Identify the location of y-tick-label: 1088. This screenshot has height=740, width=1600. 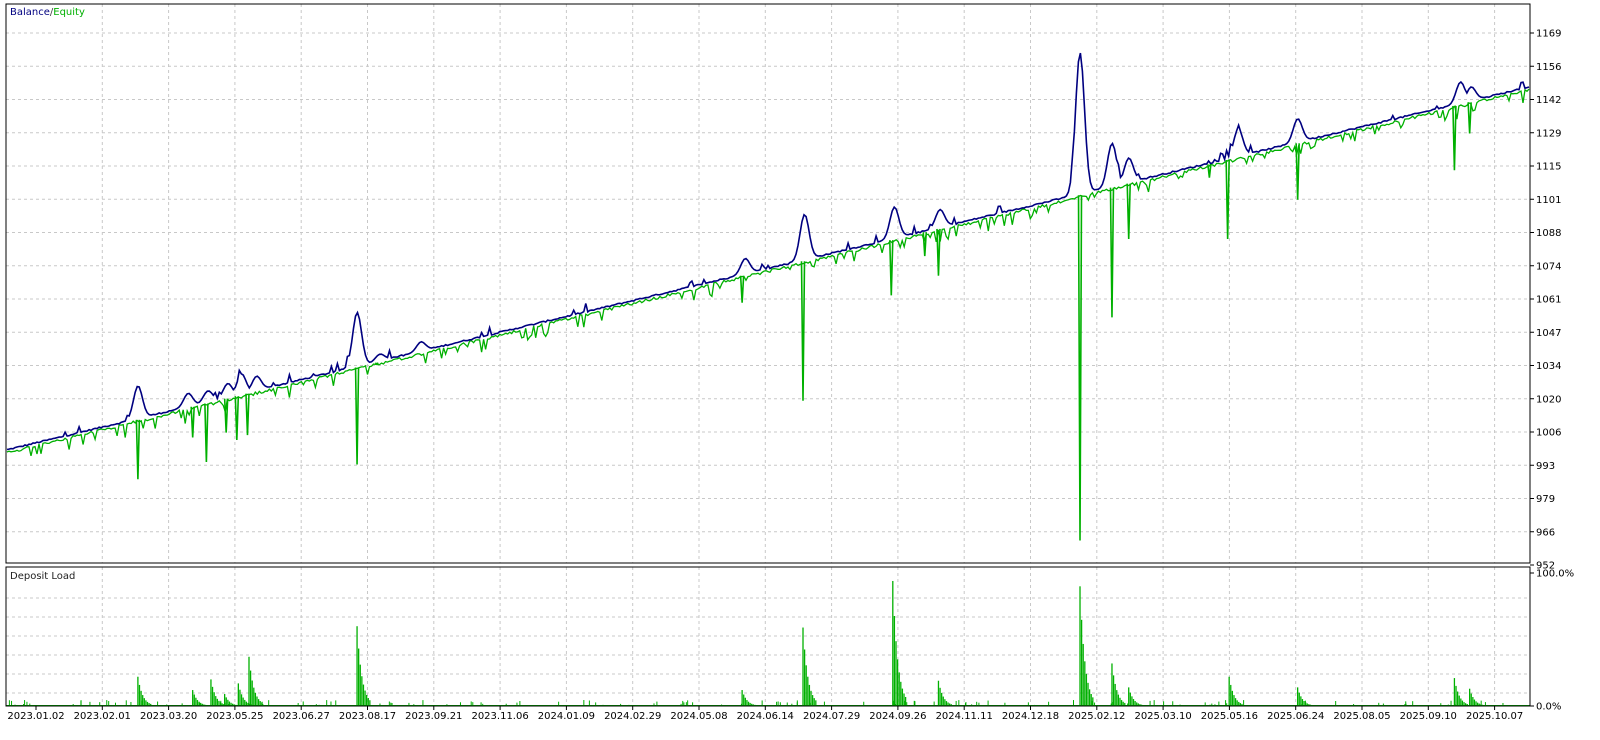
(1548, 233).